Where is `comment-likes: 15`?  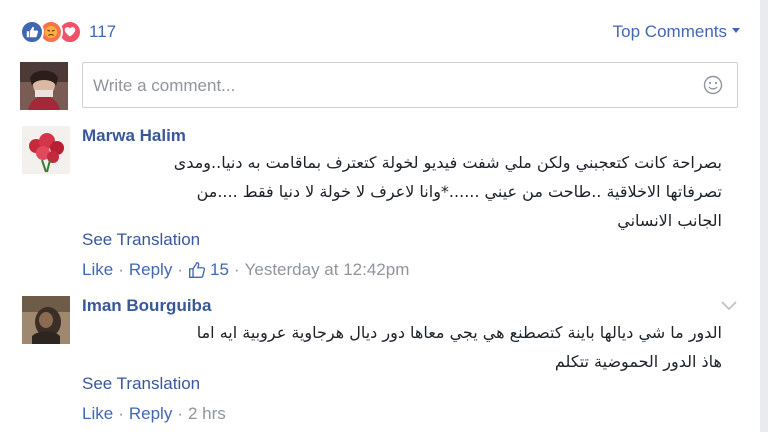 comment-likes: 15 is located at coordinates (208, 270).